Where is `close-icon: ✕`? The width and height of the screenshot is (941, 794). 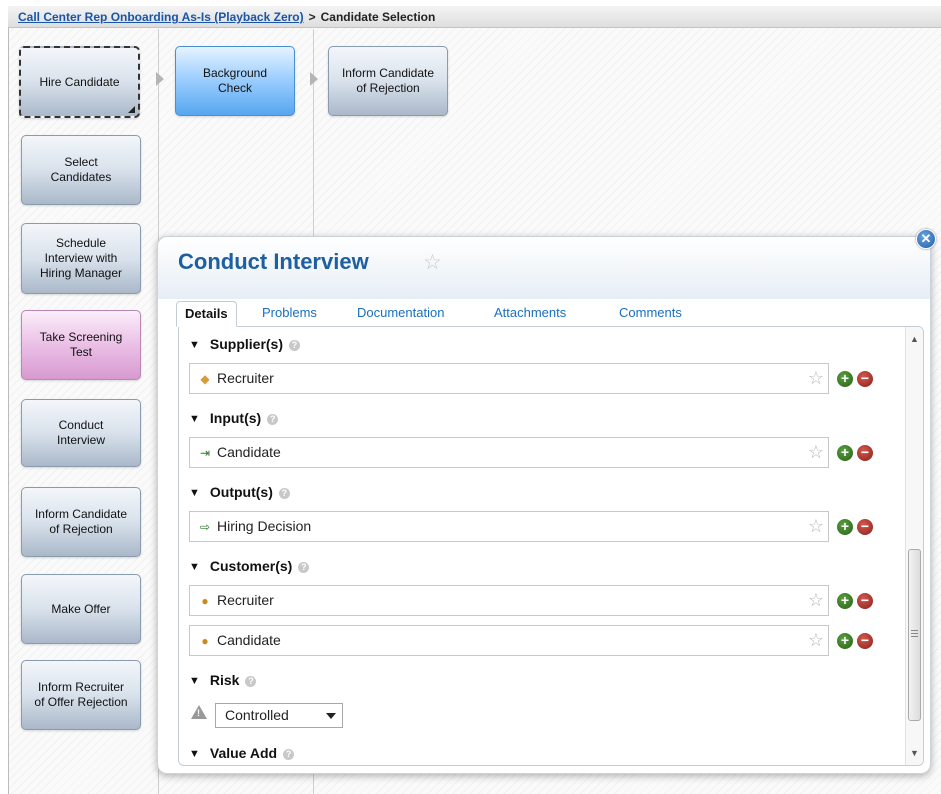 close-icon: ✕ is located at coordinates (926, 239).